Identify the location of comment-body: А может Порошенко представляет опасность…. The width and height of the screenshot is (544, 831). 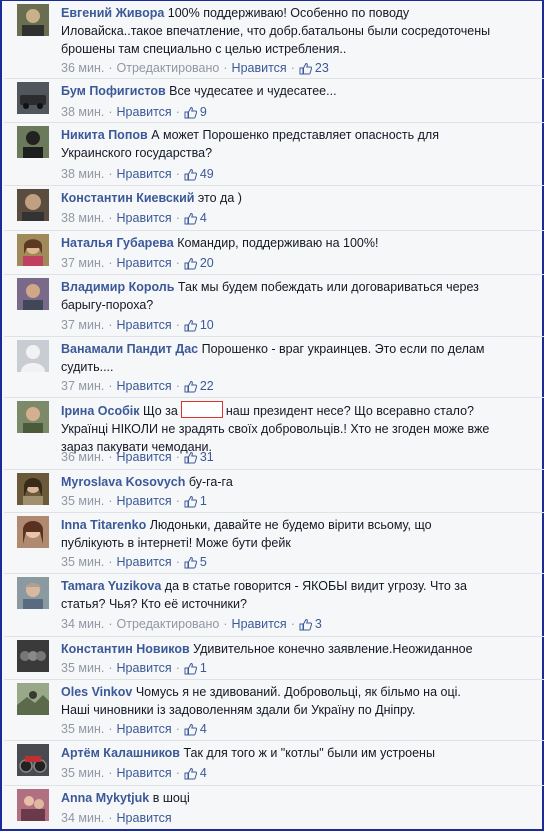
(295, 135).